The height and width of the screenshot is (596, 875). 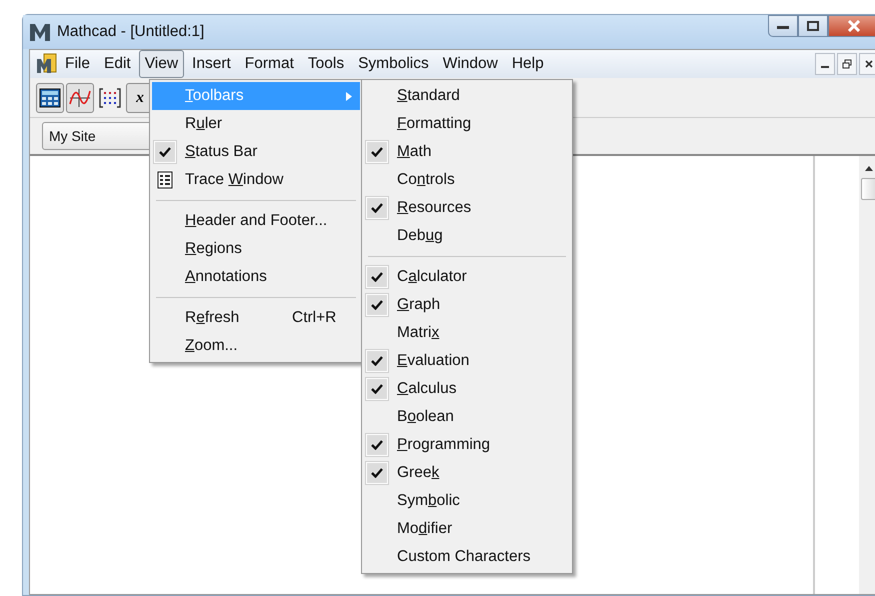 I want to click on menu-item: Calculator, so click(x=467, y=277).